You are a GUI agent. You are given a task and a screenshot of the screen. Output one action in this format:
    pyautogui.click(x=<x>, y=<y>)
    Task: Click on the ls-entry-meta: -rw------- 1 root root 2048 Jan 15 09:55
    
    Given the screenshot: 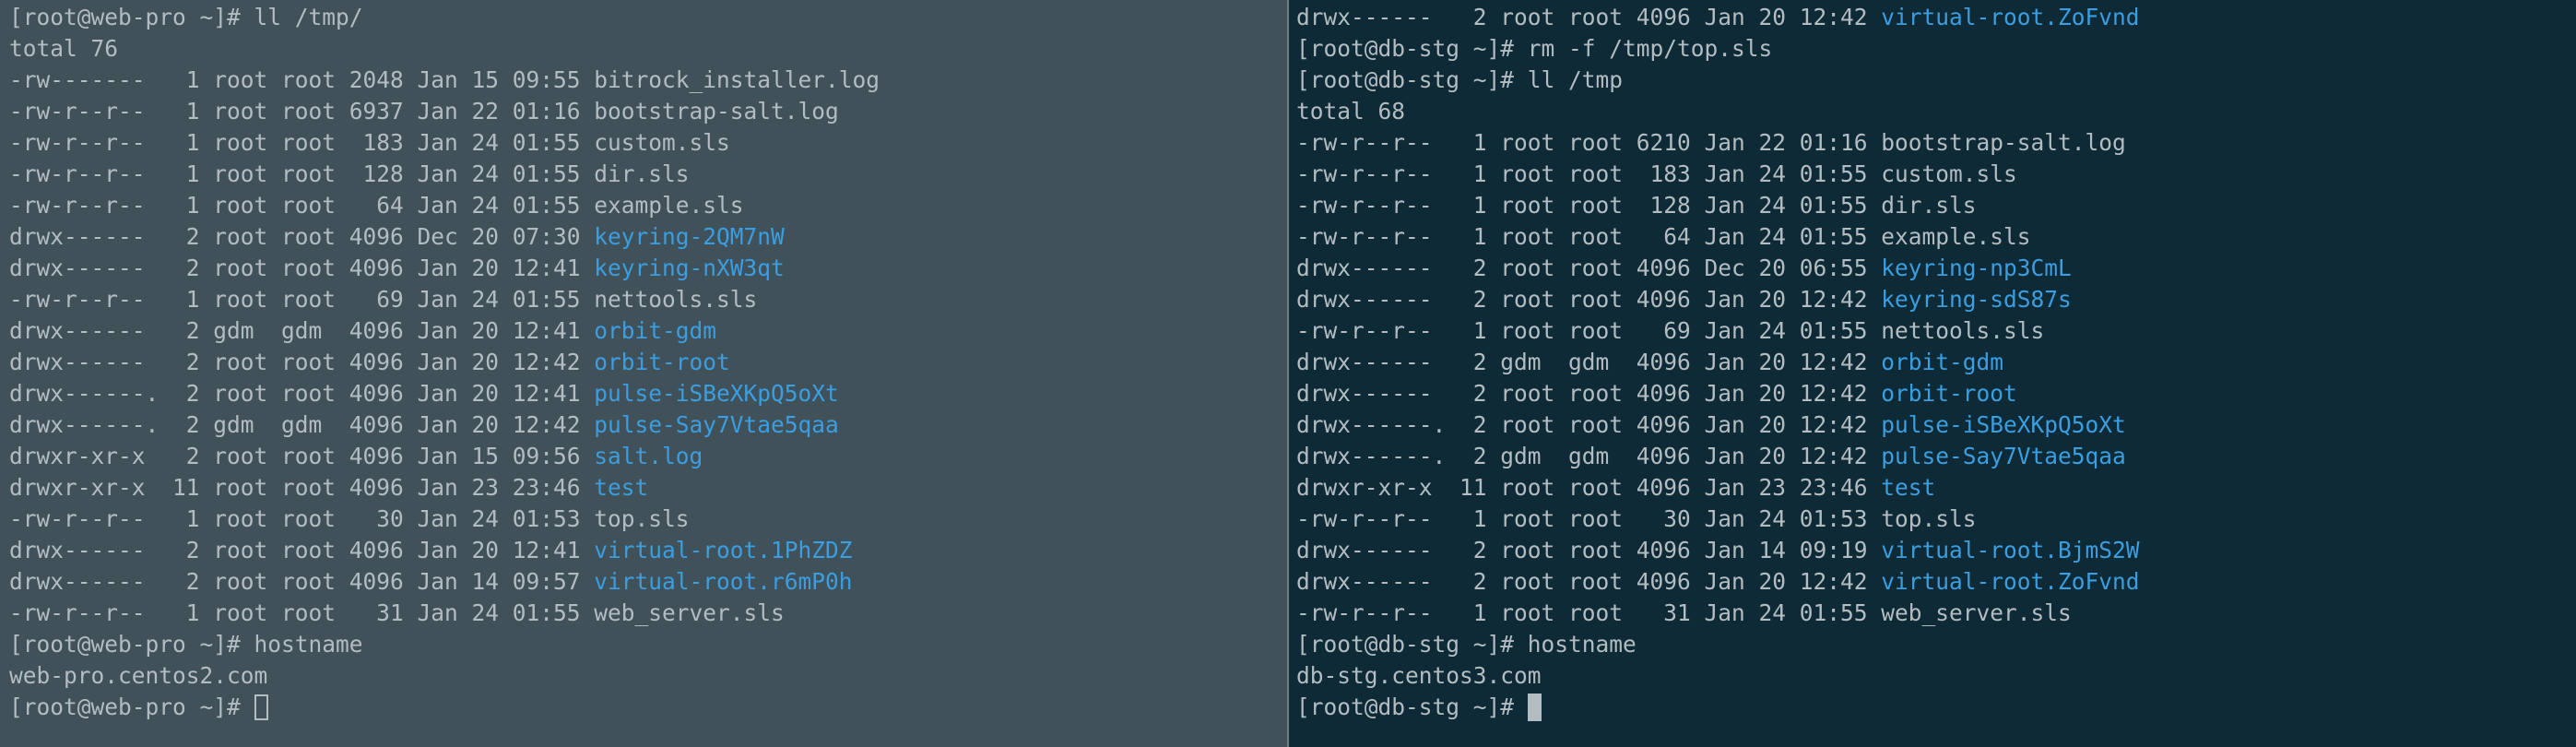 What is the action you would take?
    pyautogui.click(x=302, y=79)
    